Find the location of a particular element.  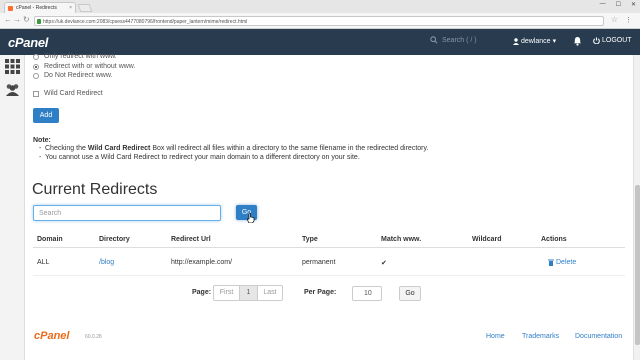

footer-home-link: Home is located at coordinates (495, 336).